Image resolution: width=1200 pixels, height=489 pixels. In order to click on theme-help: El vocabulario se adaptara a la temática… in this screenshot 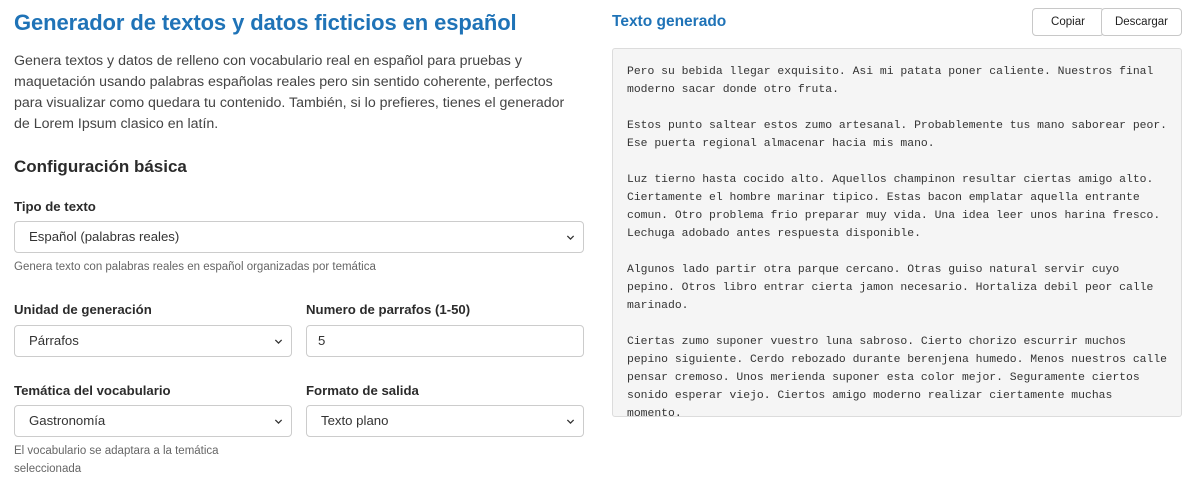, I will do `click(116, 460)`.